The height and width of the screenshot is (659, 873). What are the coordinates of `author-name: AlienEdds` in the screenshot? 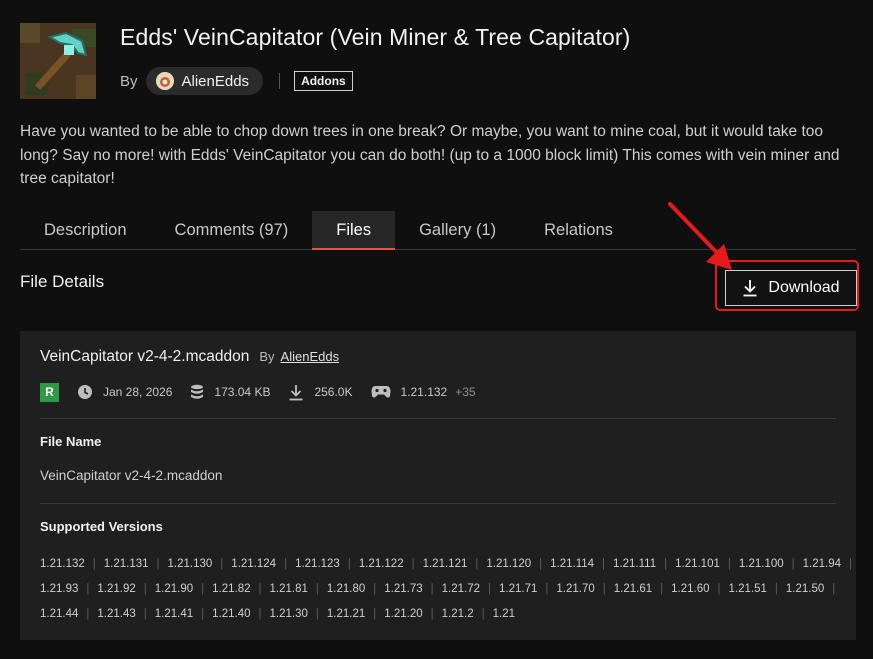 It's located at (215, 81).